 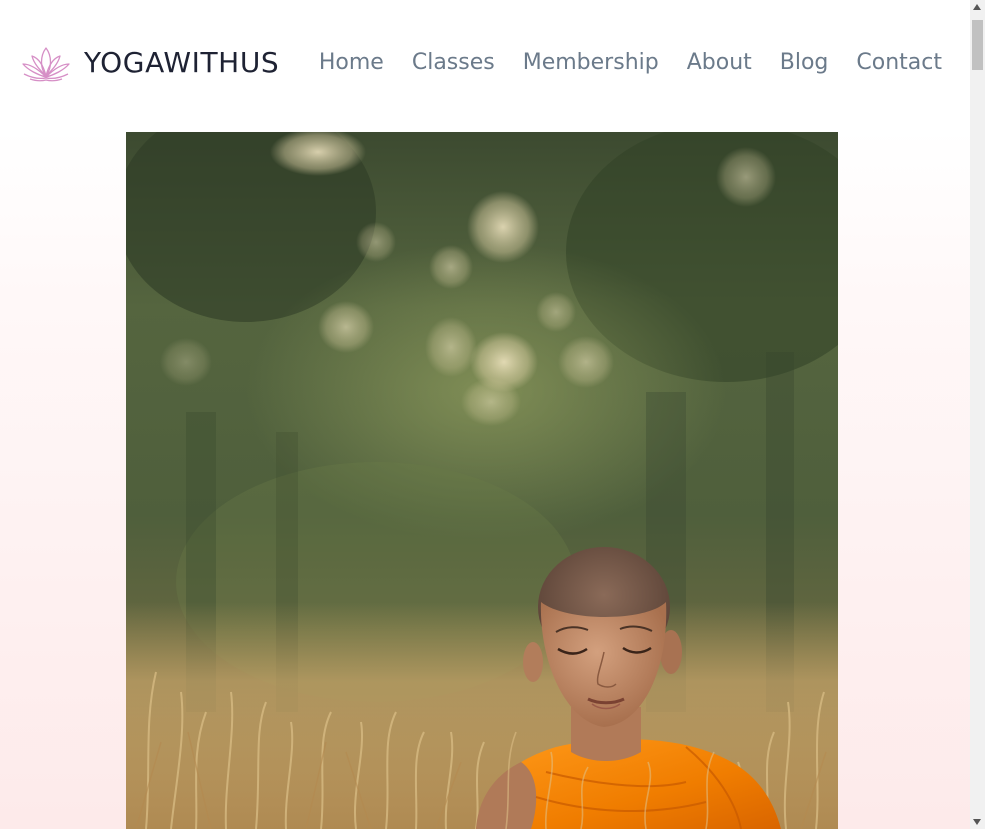 I want to click on nav-item-contact: Contact, so click(x=899, y=62).